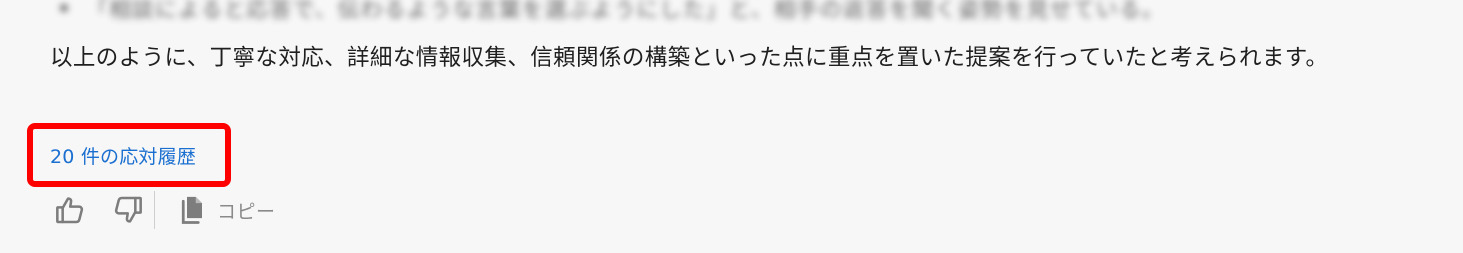  I want to click on thumbs-down-icon, so click(128, 209).